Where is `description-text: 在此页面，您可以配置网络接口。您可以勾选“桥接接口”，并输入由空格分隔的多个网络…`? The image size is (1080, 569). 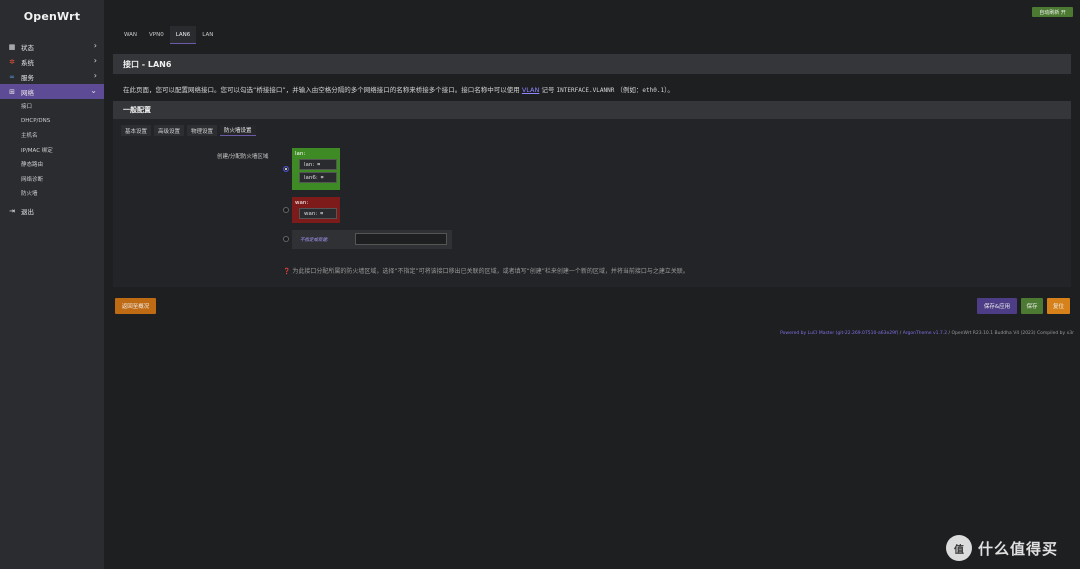 description-text: 在此页面，您可以配置网络接口。您可以勾选“桥接接口”，并输入由空格分隔的多个网络… is located at coordinates (321, 90).